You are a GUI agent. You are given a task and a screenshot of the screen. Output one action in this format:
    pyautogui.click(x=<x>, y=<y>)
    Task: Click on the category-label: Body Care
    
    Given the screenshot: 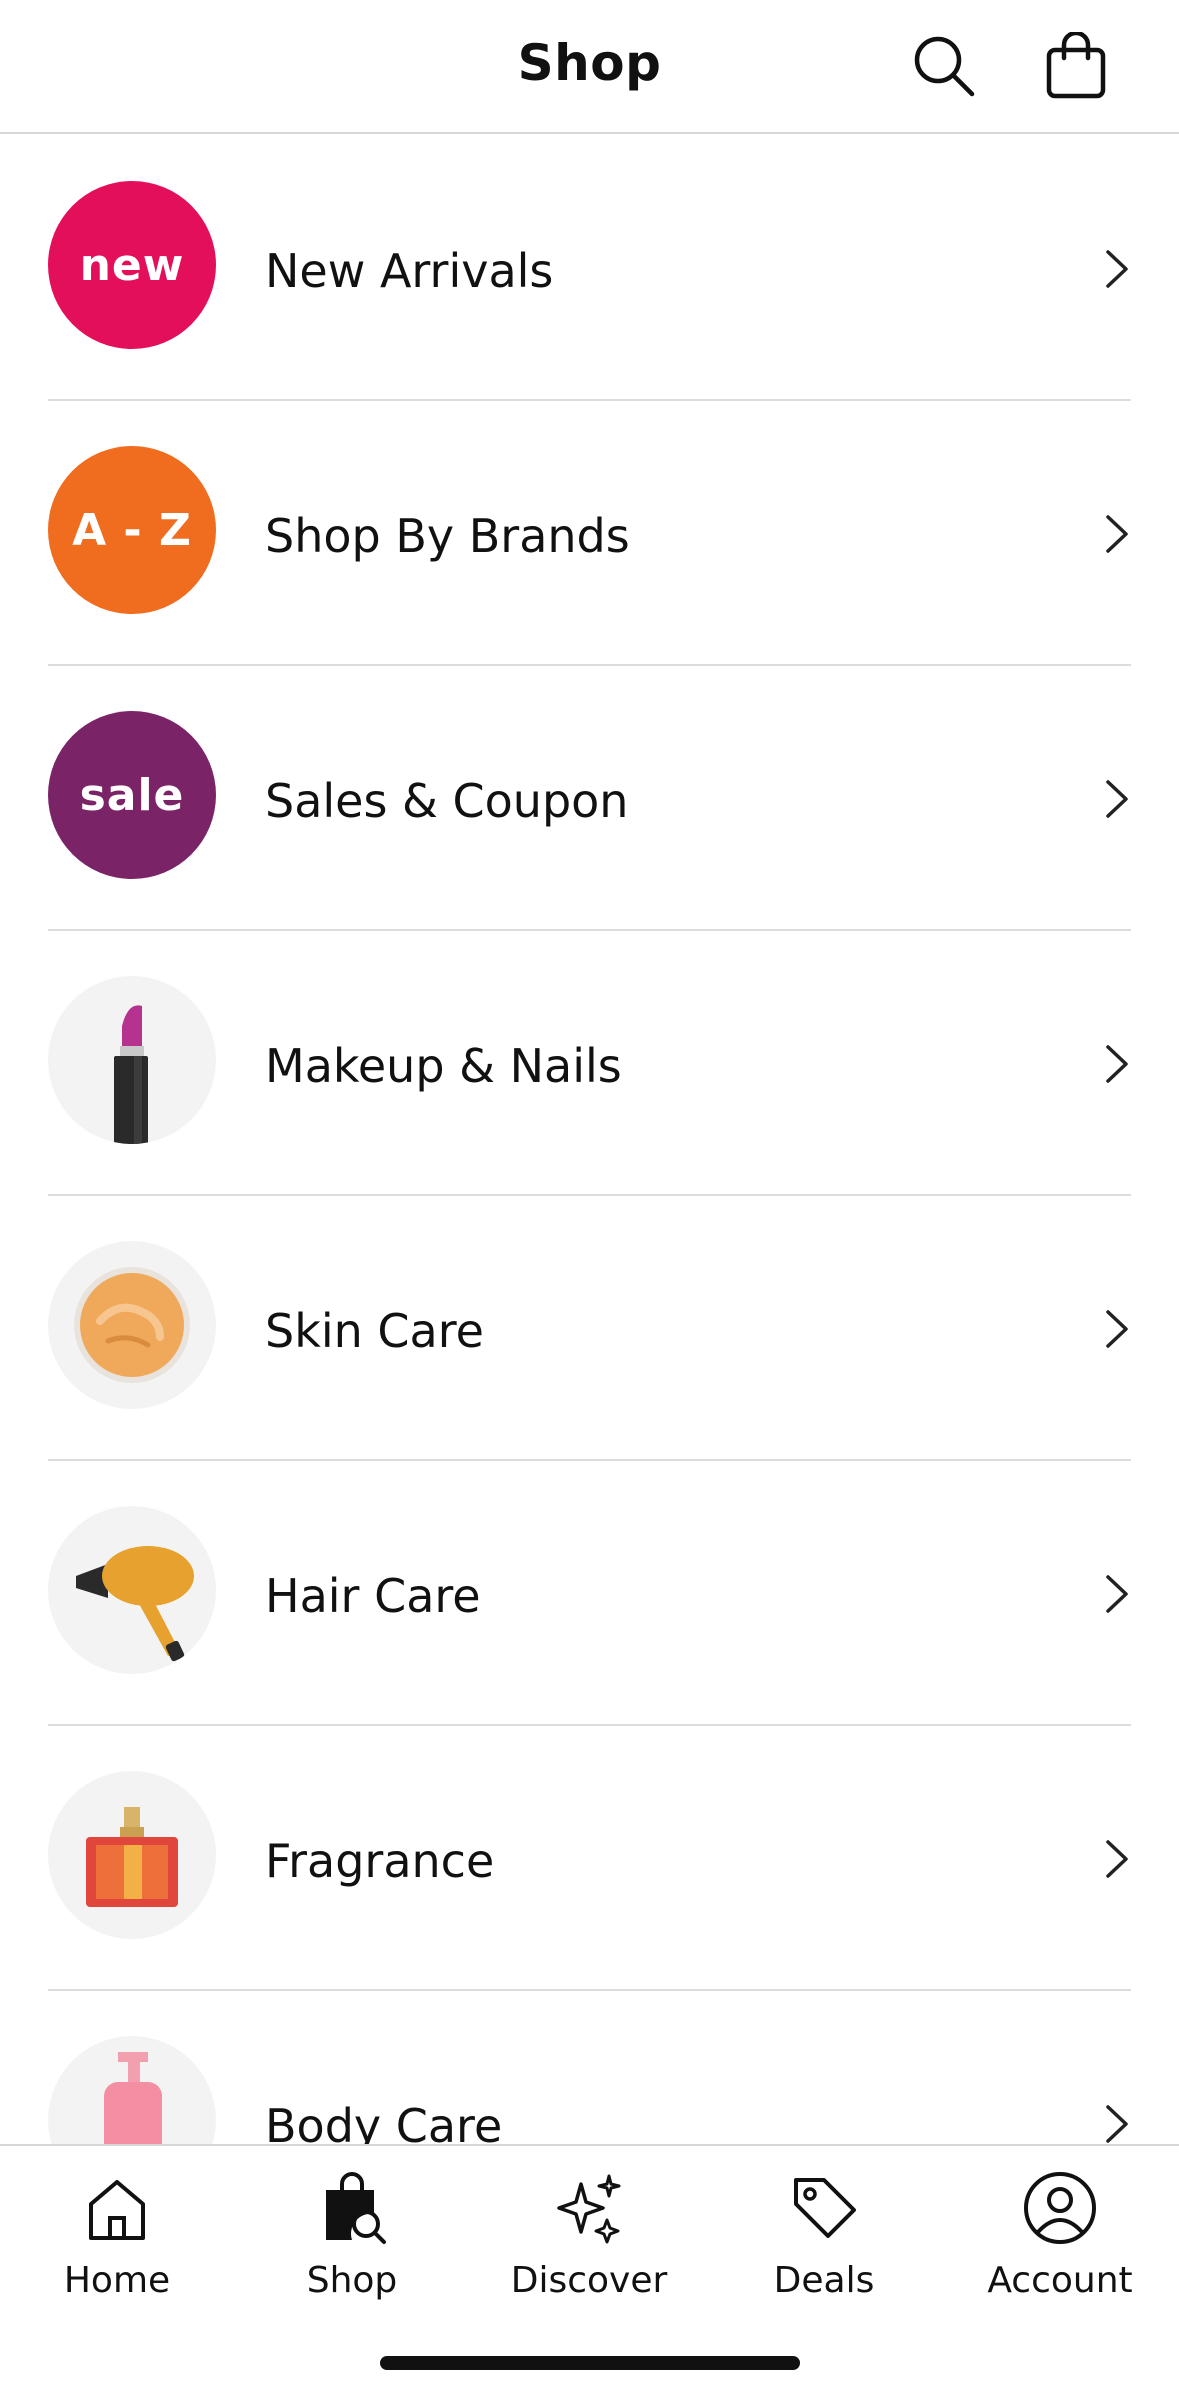 What is the action you would take?
    pyautogui.click(x=384, y=2121)
    